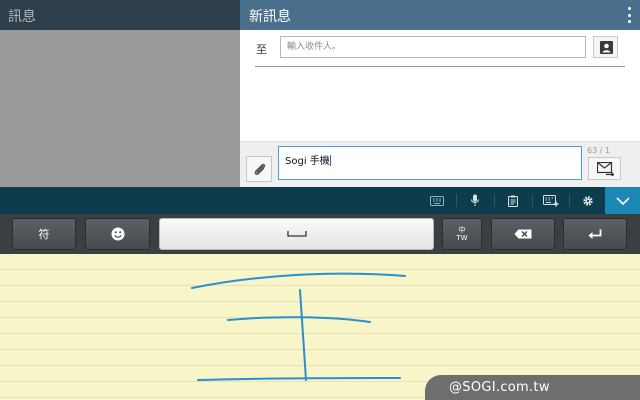 The height and width of the screenshot is (400, 640). I want to click on language-key: 中 TW, so click(462, 234).